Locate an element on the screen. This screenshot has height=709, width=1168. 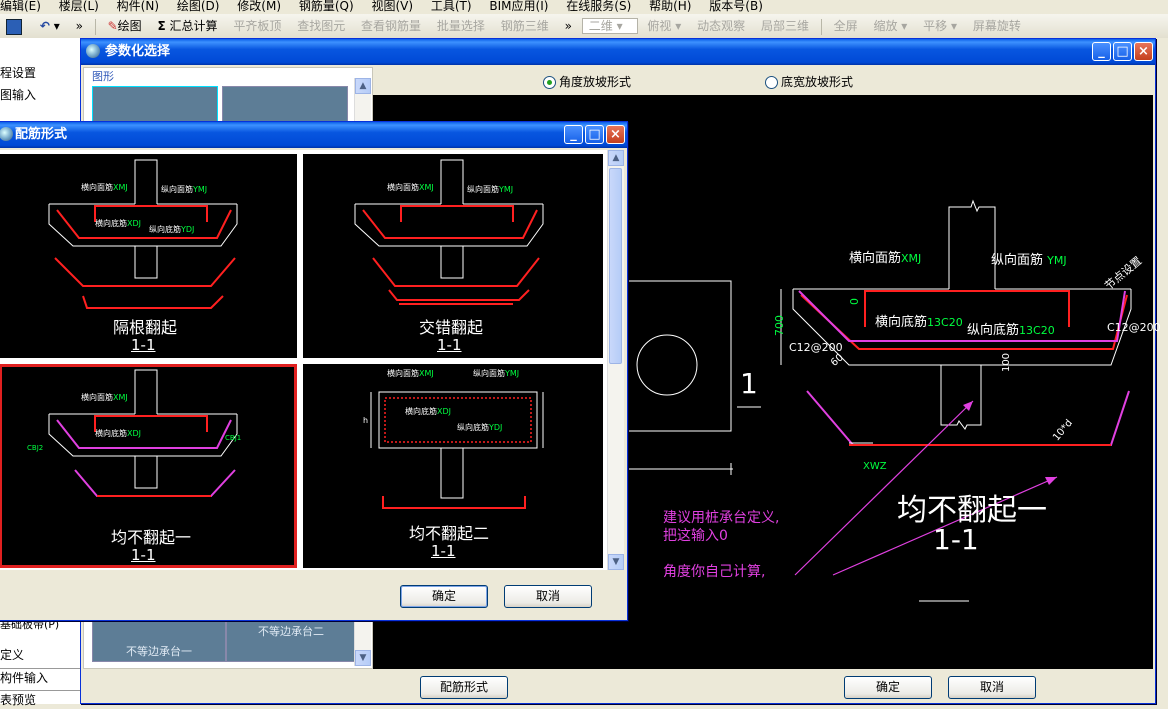
nav-drawing-input: 图输入 is located at coordinates (40, 95).